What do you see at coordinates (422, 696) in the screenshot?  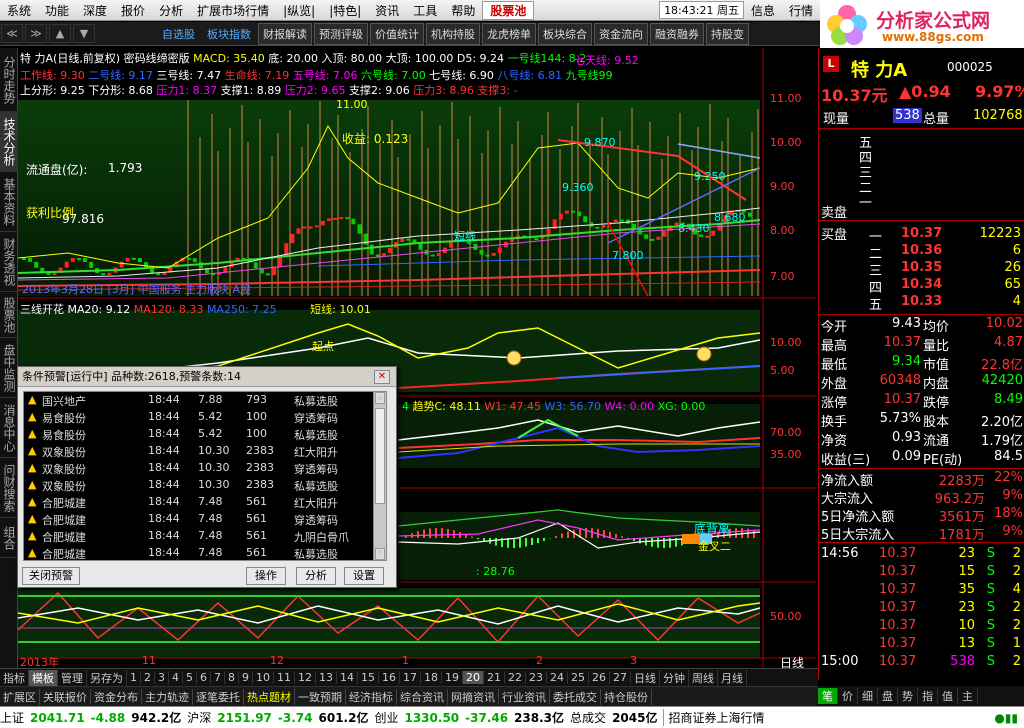 I see `func-tab: 综合资讯` at bounding box center [422, 696].